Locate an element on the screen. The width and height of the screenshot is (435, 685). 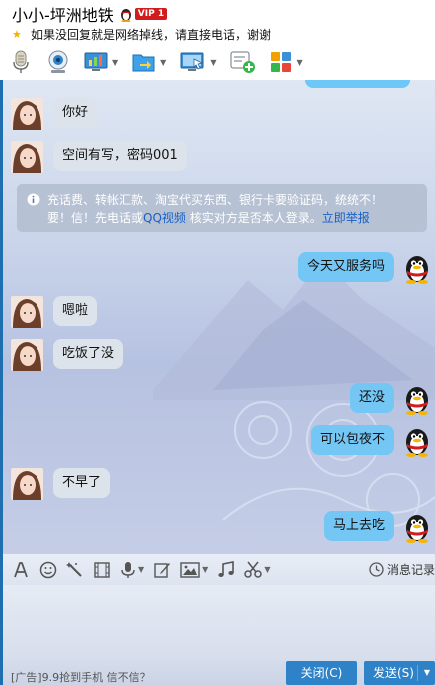
message-history-button: 消息记录 is located at coordinates (402, 569).